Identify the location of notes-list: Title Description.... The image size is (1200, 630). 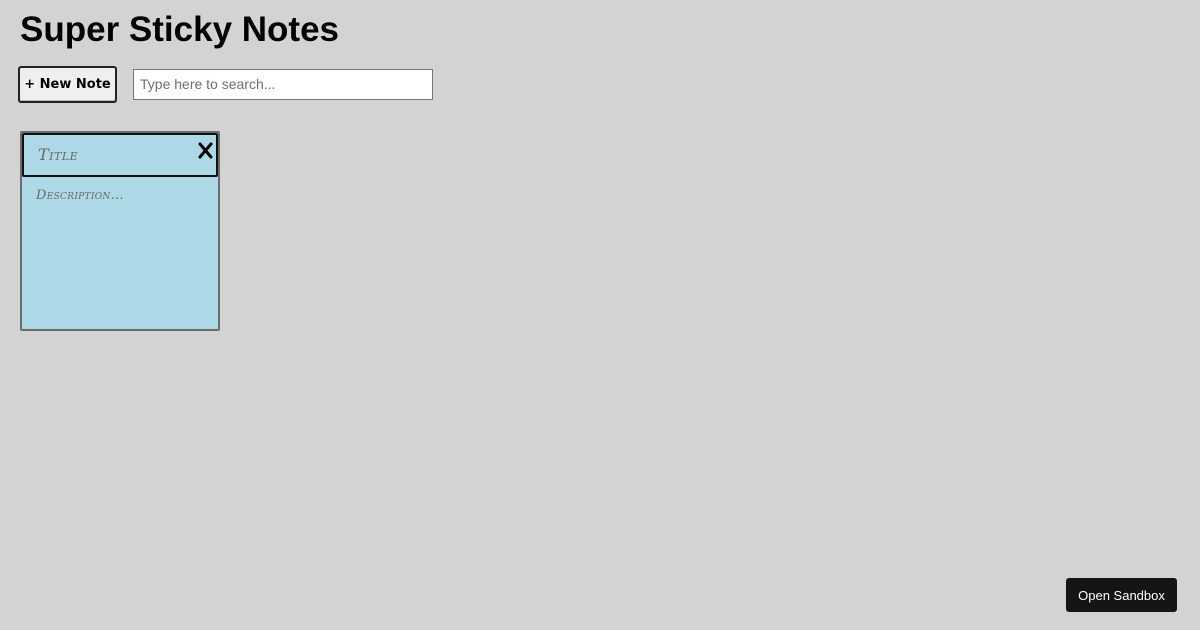
(120, 231).